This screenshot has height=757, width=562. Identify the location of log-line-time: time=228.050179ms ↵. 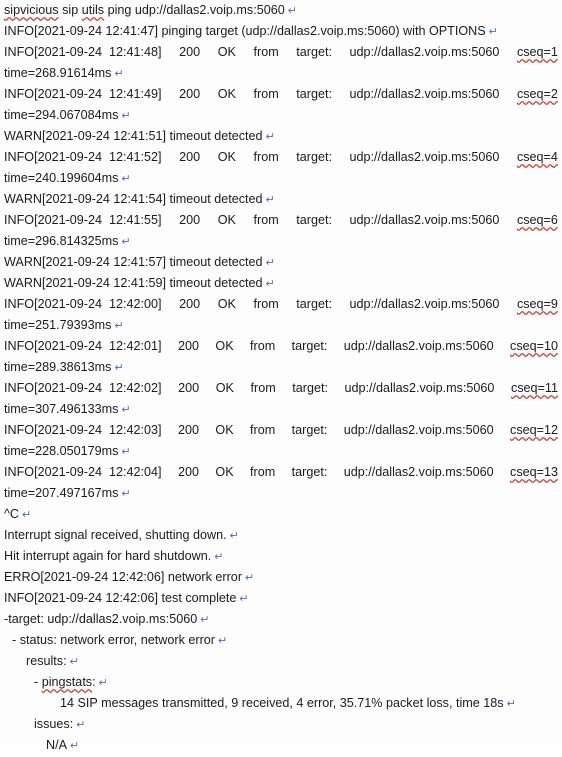
(281, 451).